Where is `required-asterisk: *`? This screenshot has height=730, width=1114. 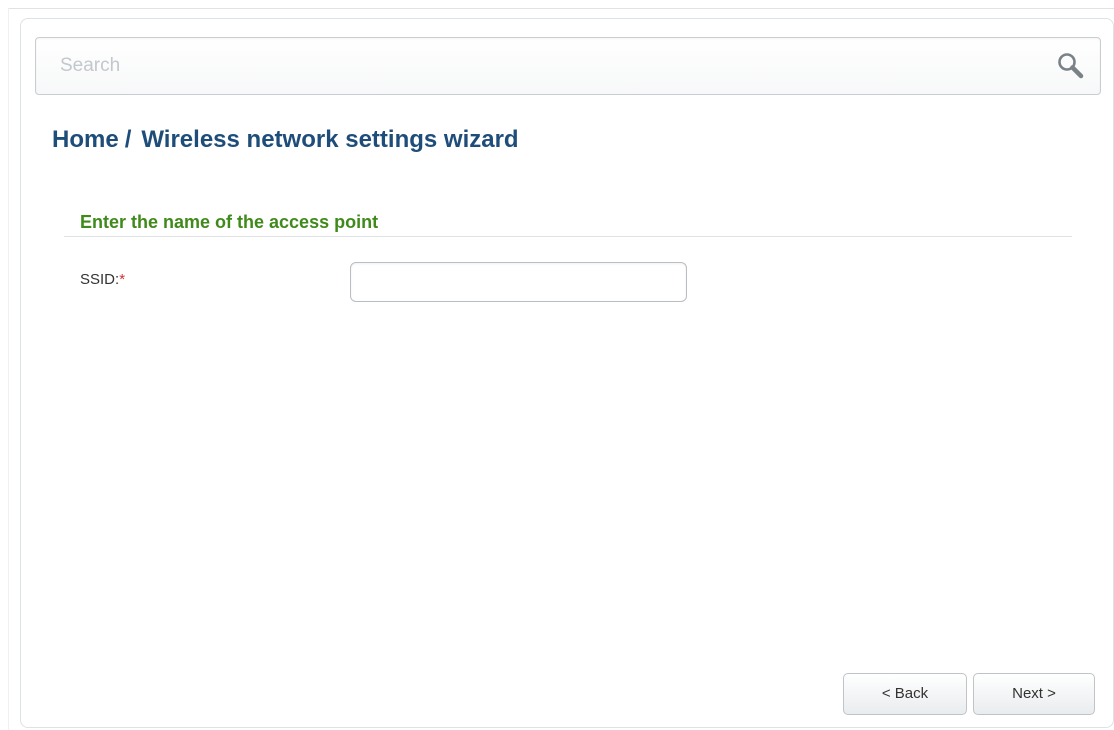
required-asterisk: * is located at coordinates (122, 279).